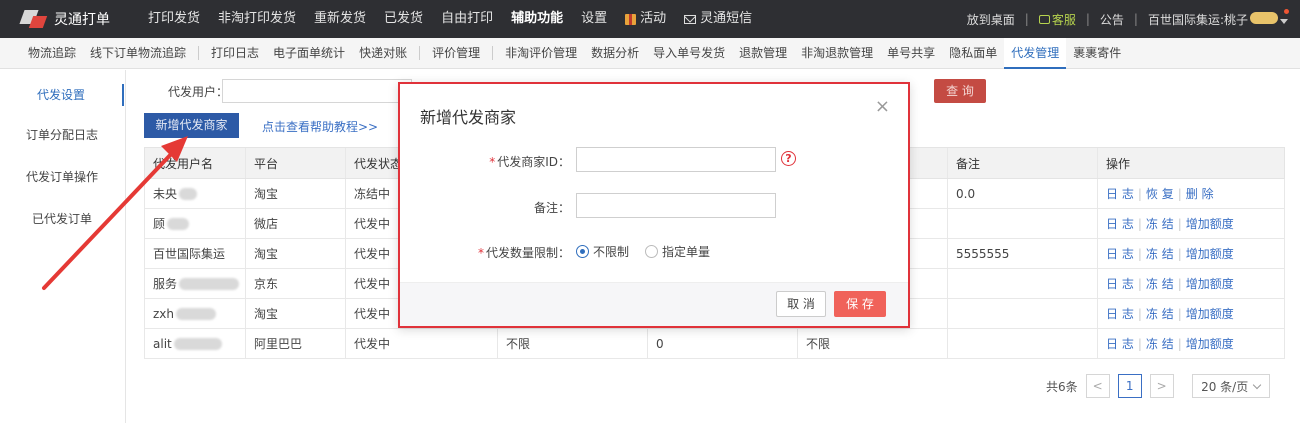 Image resolution: width=1300 pixels, height=423 pixels. Describe the element at coordinates (801, 304) in the screenshot. I see `cancel-button: 取 消` at that location.